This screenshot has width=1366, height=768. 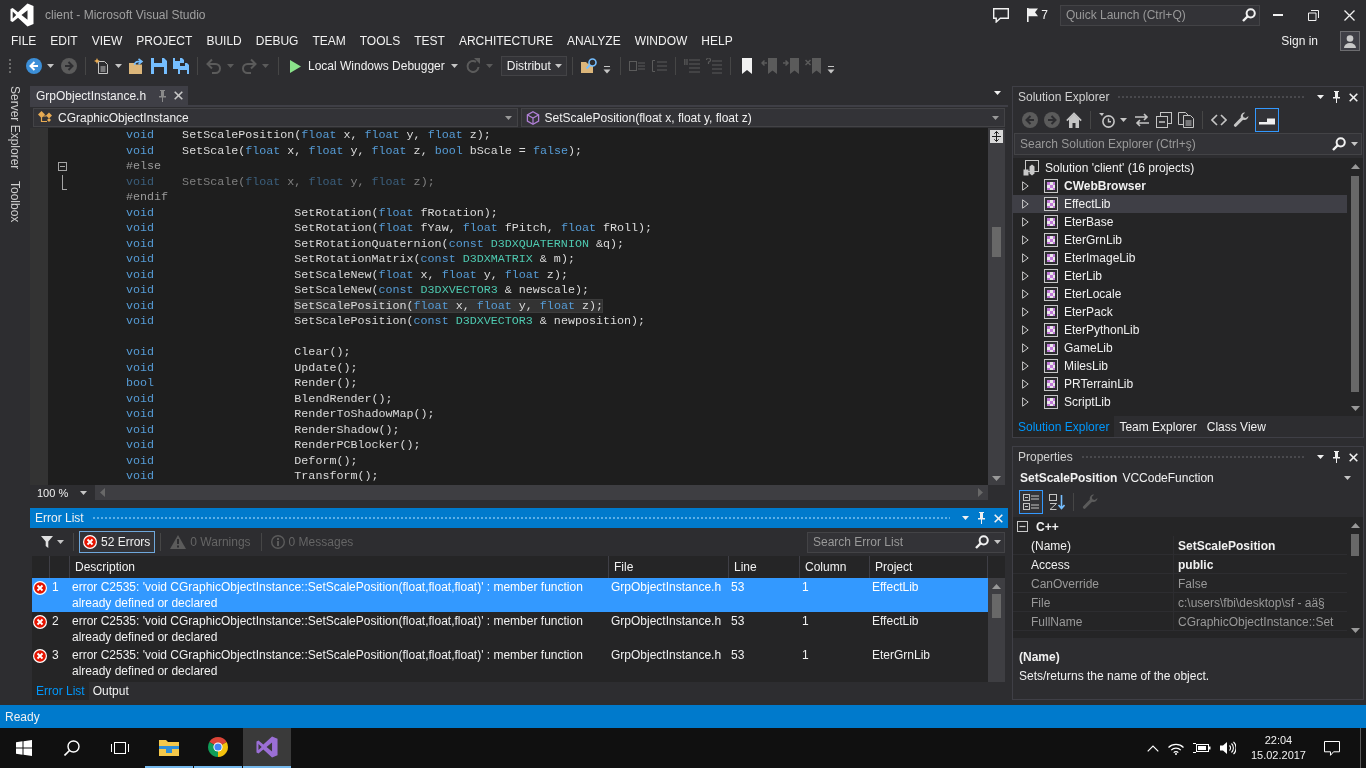 What do you see at coordinates (1180, 222) in the screenshot?
I see `tree-item: EterBase` at bounding box center [1180, 222].